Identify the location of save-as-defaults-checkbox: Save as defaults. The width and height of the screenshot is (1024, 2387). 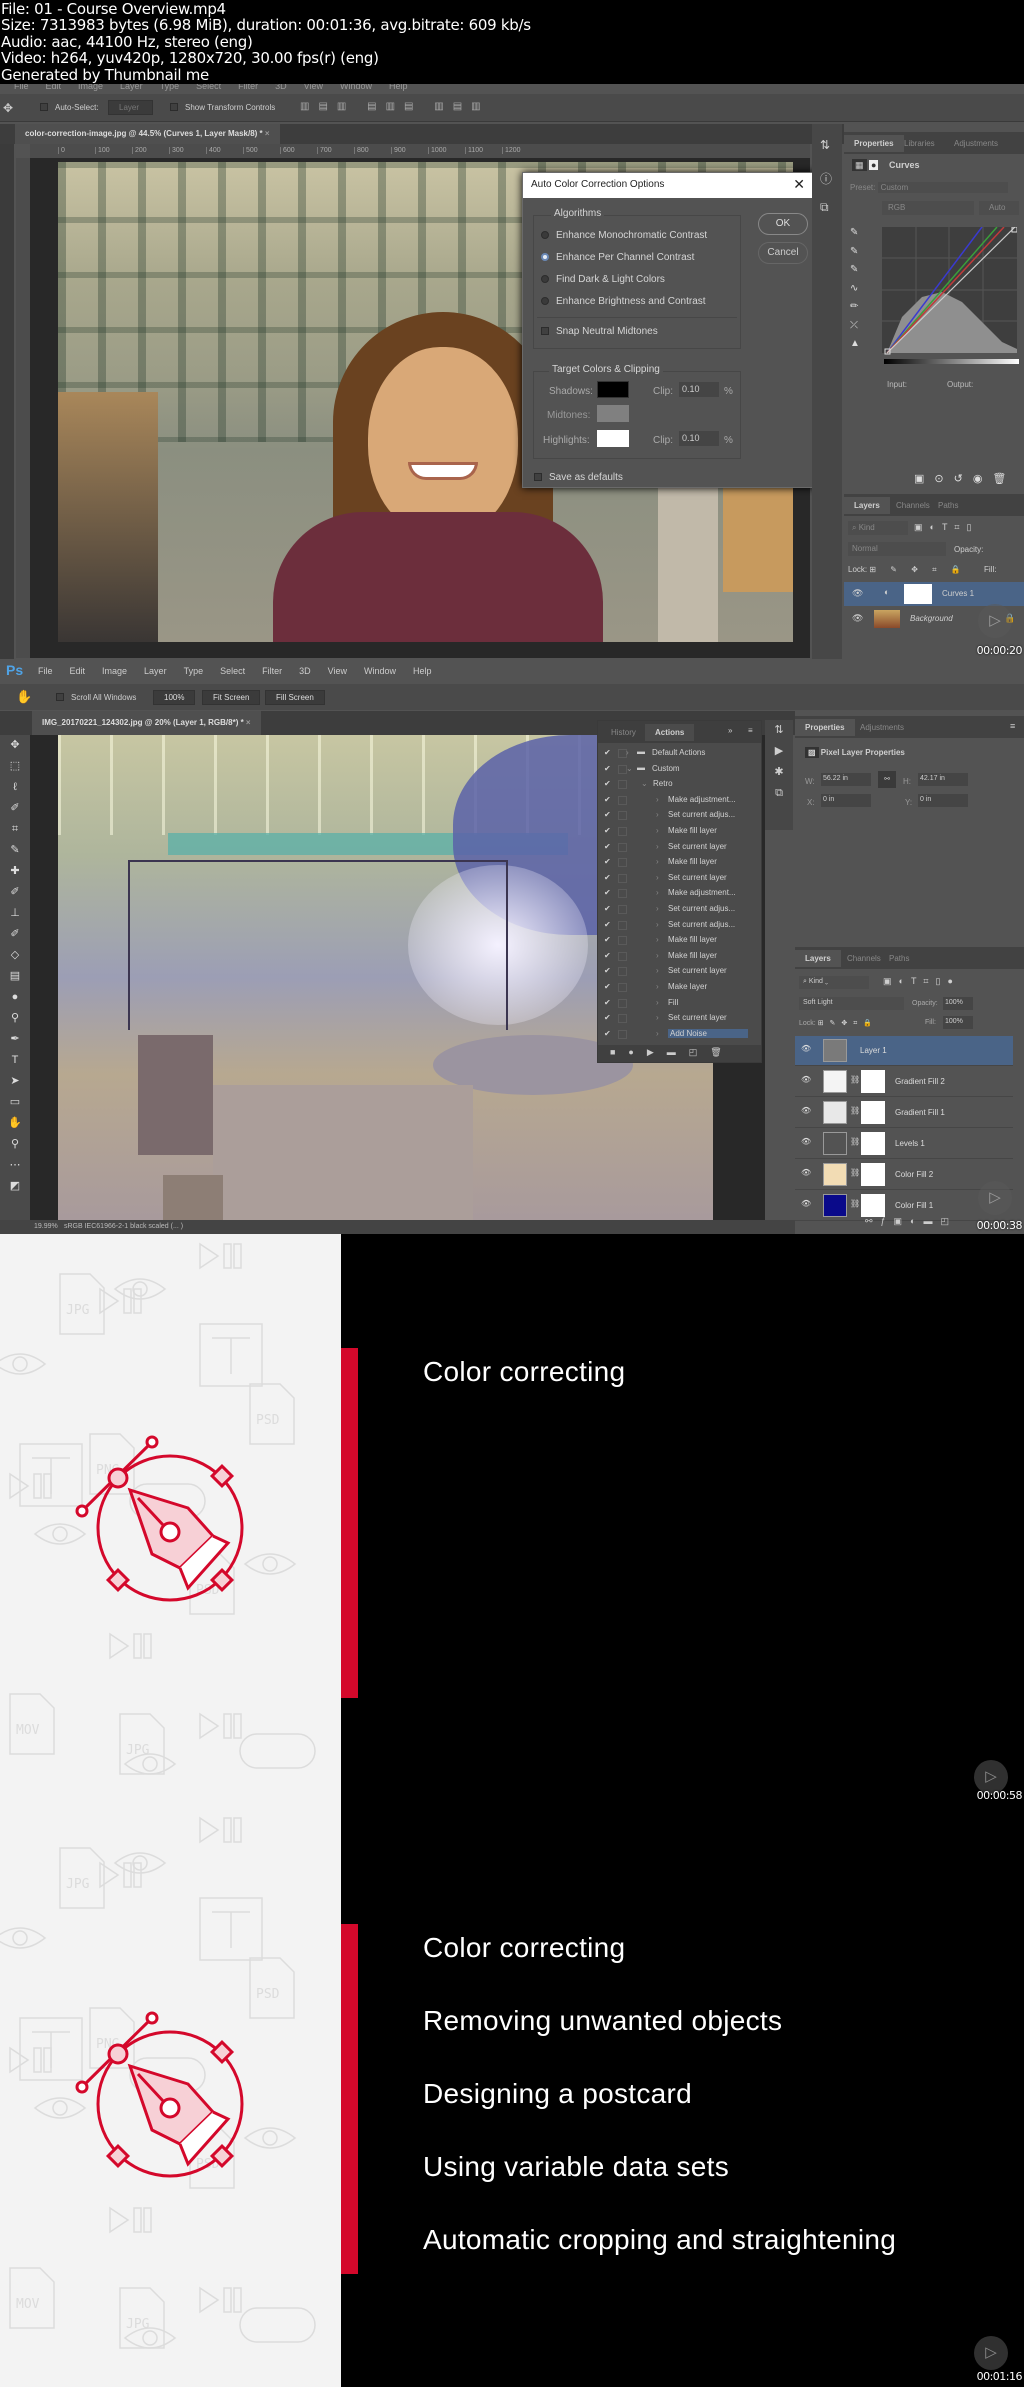
(578, 477).